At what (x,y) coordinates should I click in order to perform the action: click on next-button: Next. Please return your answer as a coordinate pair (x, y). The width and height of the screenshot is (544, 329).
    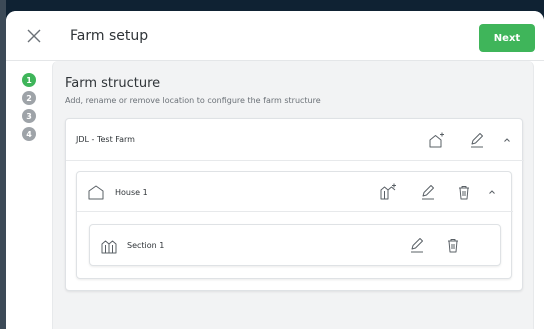
    Looking at the image, I should click on (507, 38).